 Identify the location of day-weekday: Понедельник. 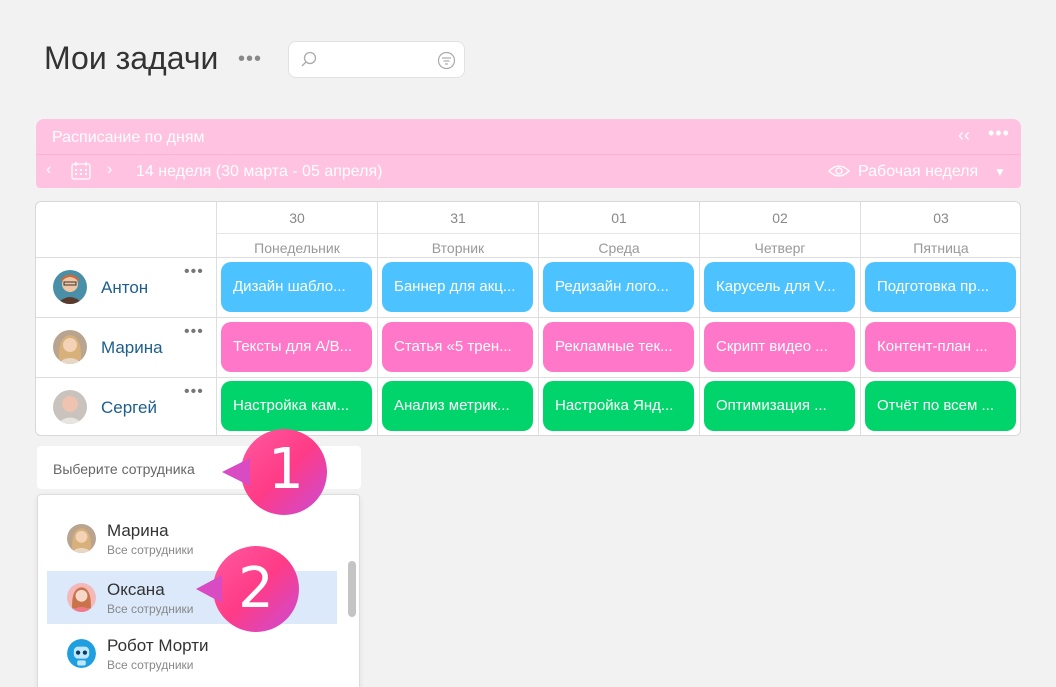
(297, 248).